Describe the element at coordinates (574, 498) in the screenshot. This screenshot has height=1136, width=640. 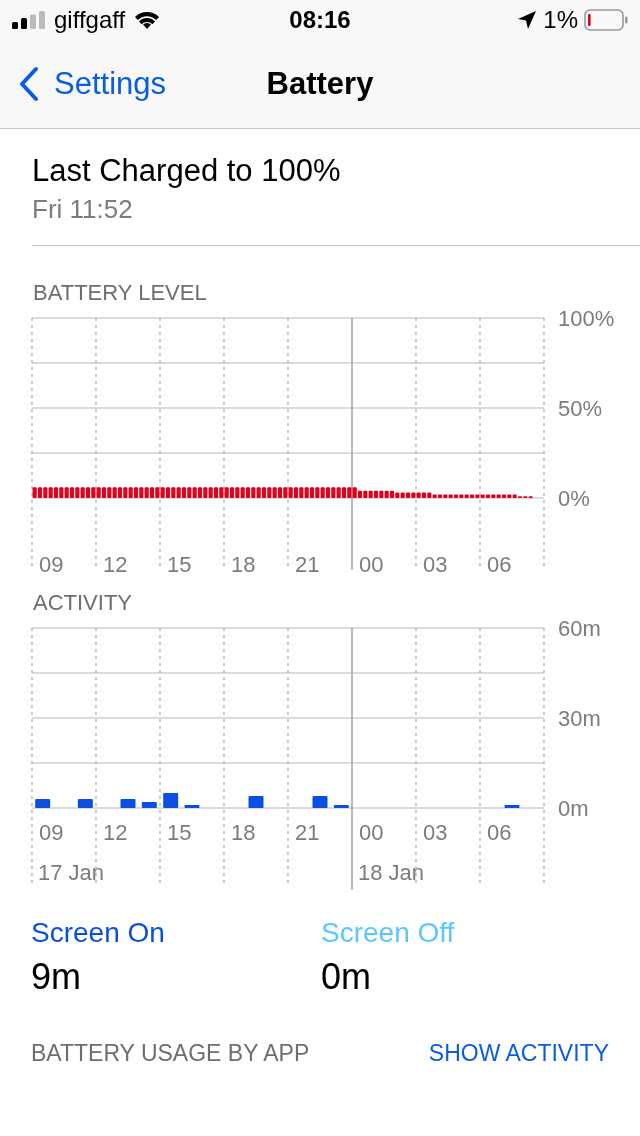
I see `axis-label: 0%` at that location.